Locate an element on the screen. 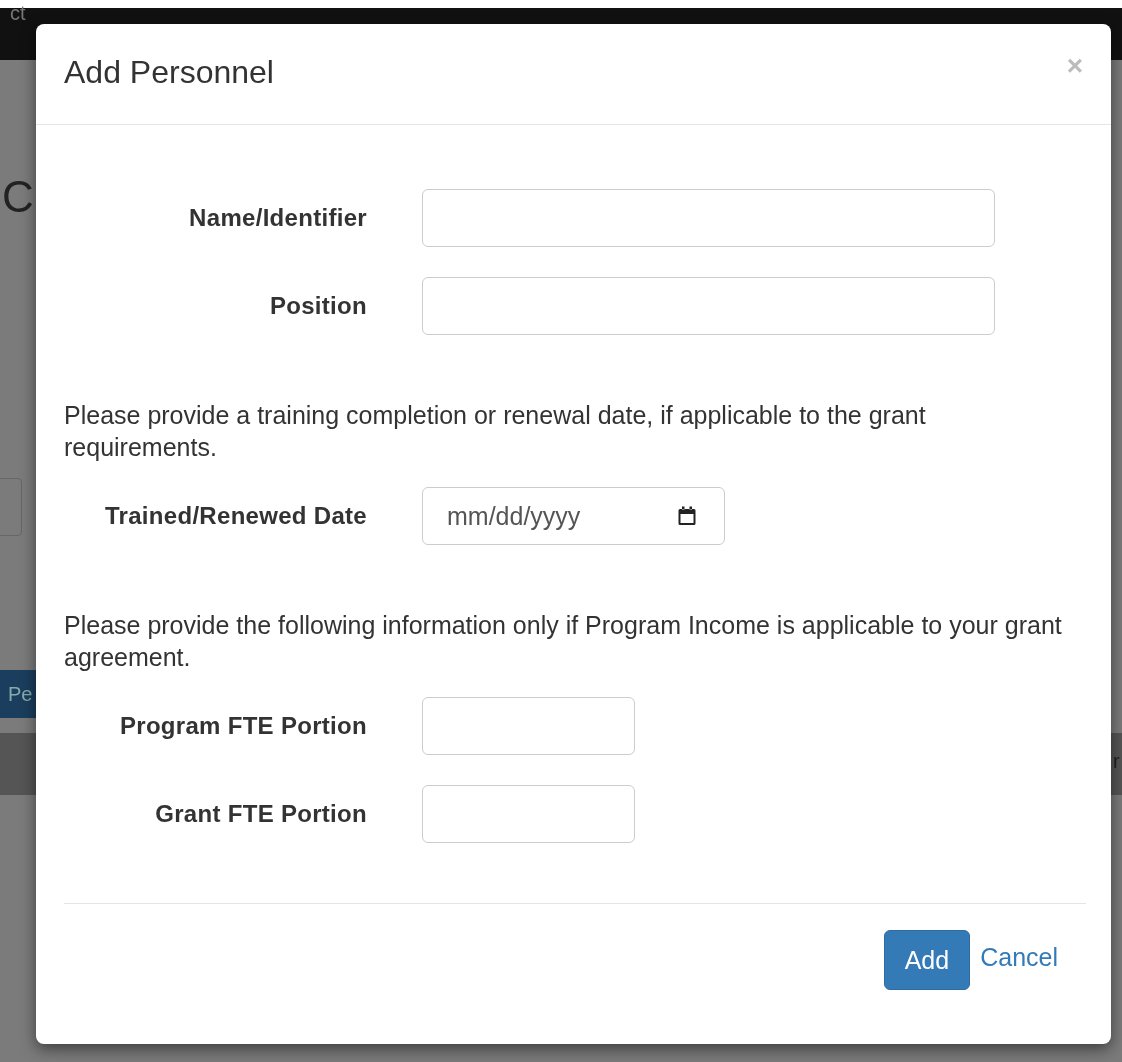  add-button: Add is located at coordinates (927, 960).